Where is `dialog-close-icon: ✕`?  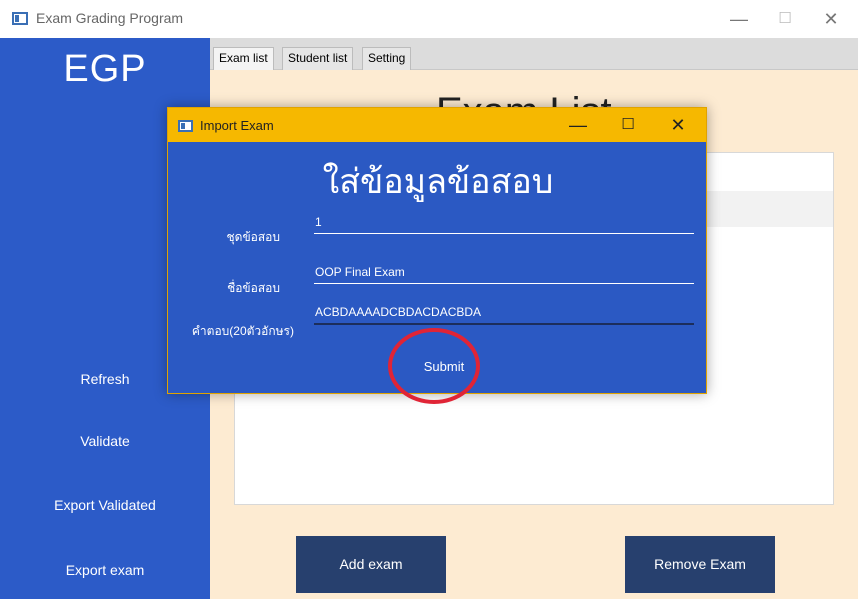
dialog-close-icon: ✕ is located at coordinates (678, 125).